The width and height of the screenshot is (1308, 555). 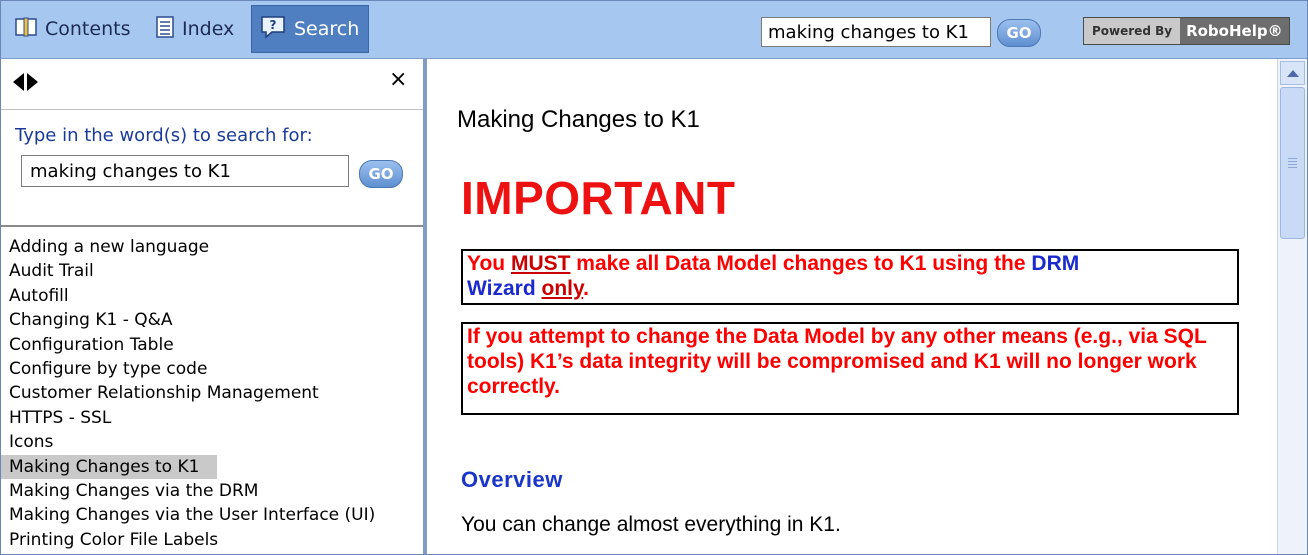 What do you see at coordinates (164, 135) in the screenshot?
I see `search-prompt-label: Type in the word(s) to search for:` at bounding box center [164, 135].